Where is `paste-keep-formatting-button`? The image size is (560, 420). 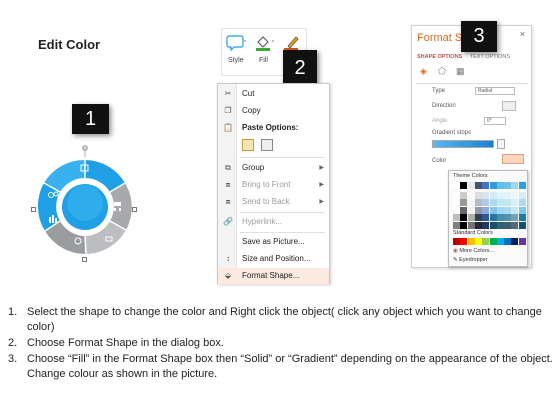
paste-keep-formatting-button is located at coordinates (248, 145).